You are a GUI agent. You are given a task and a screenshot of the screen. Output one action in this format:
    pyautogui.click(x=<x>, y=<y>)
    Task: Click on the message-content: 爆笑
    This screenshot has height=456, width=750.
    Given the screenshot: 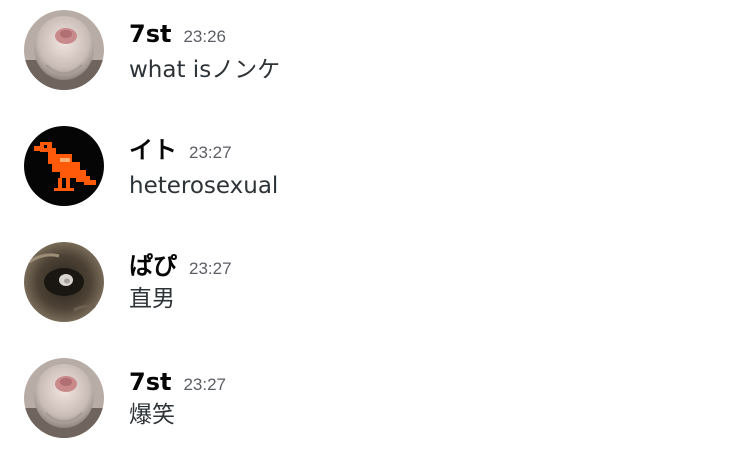 What is the action you would take?
    pyautogui.click(x=152, y=415)
    